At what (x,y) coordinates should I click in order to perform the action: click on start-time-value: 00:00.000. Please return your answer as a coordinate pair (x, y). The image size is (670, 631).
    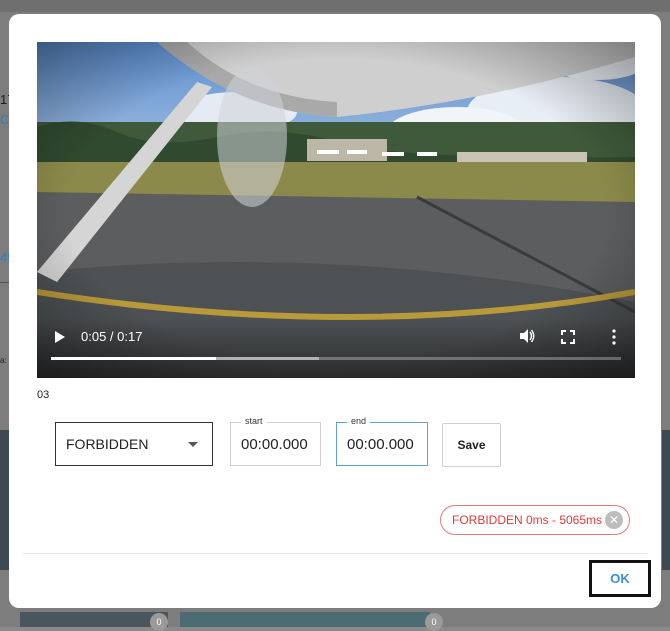
    Looking at the image, I should click on (274, 444).